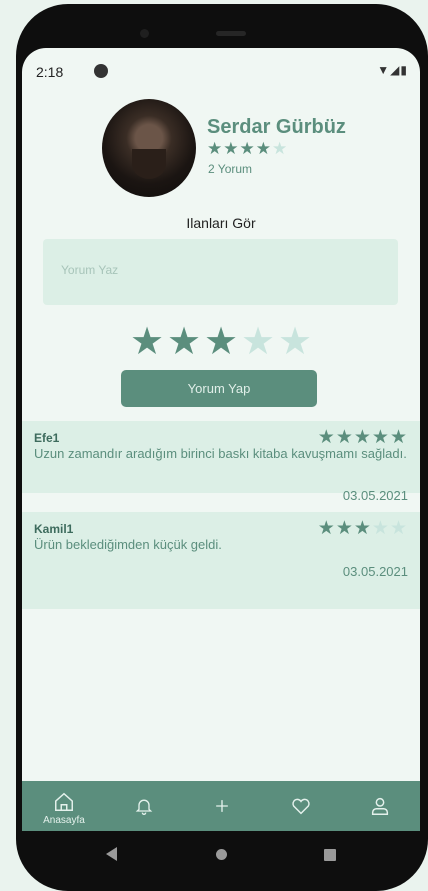  What do you see at coordinates (54, 529) in the screenshot?
I see `review-user: Kamil1` at bounding box center [54, 529].